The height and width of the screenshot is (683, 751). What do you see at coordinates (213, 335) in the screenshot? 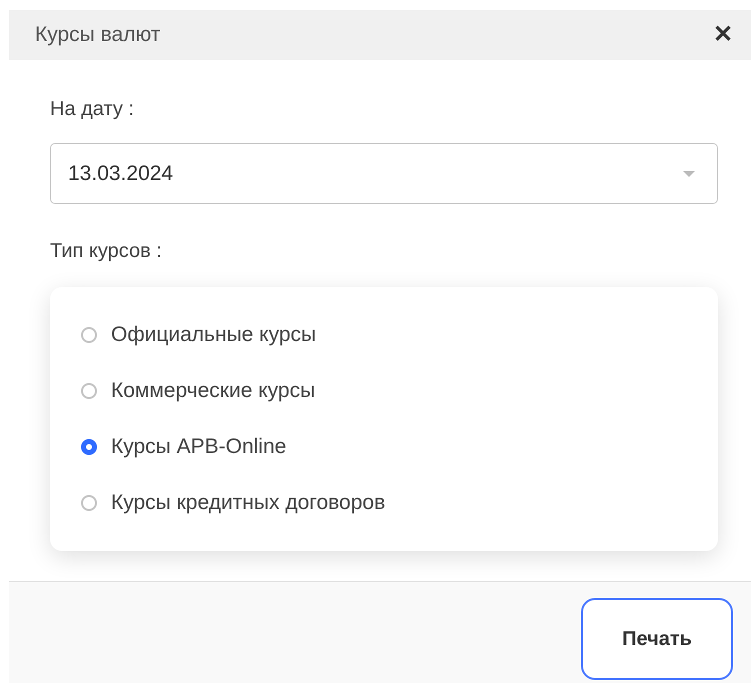
I see `option-label: Официальные курсы` at bounding box center [213, 335].